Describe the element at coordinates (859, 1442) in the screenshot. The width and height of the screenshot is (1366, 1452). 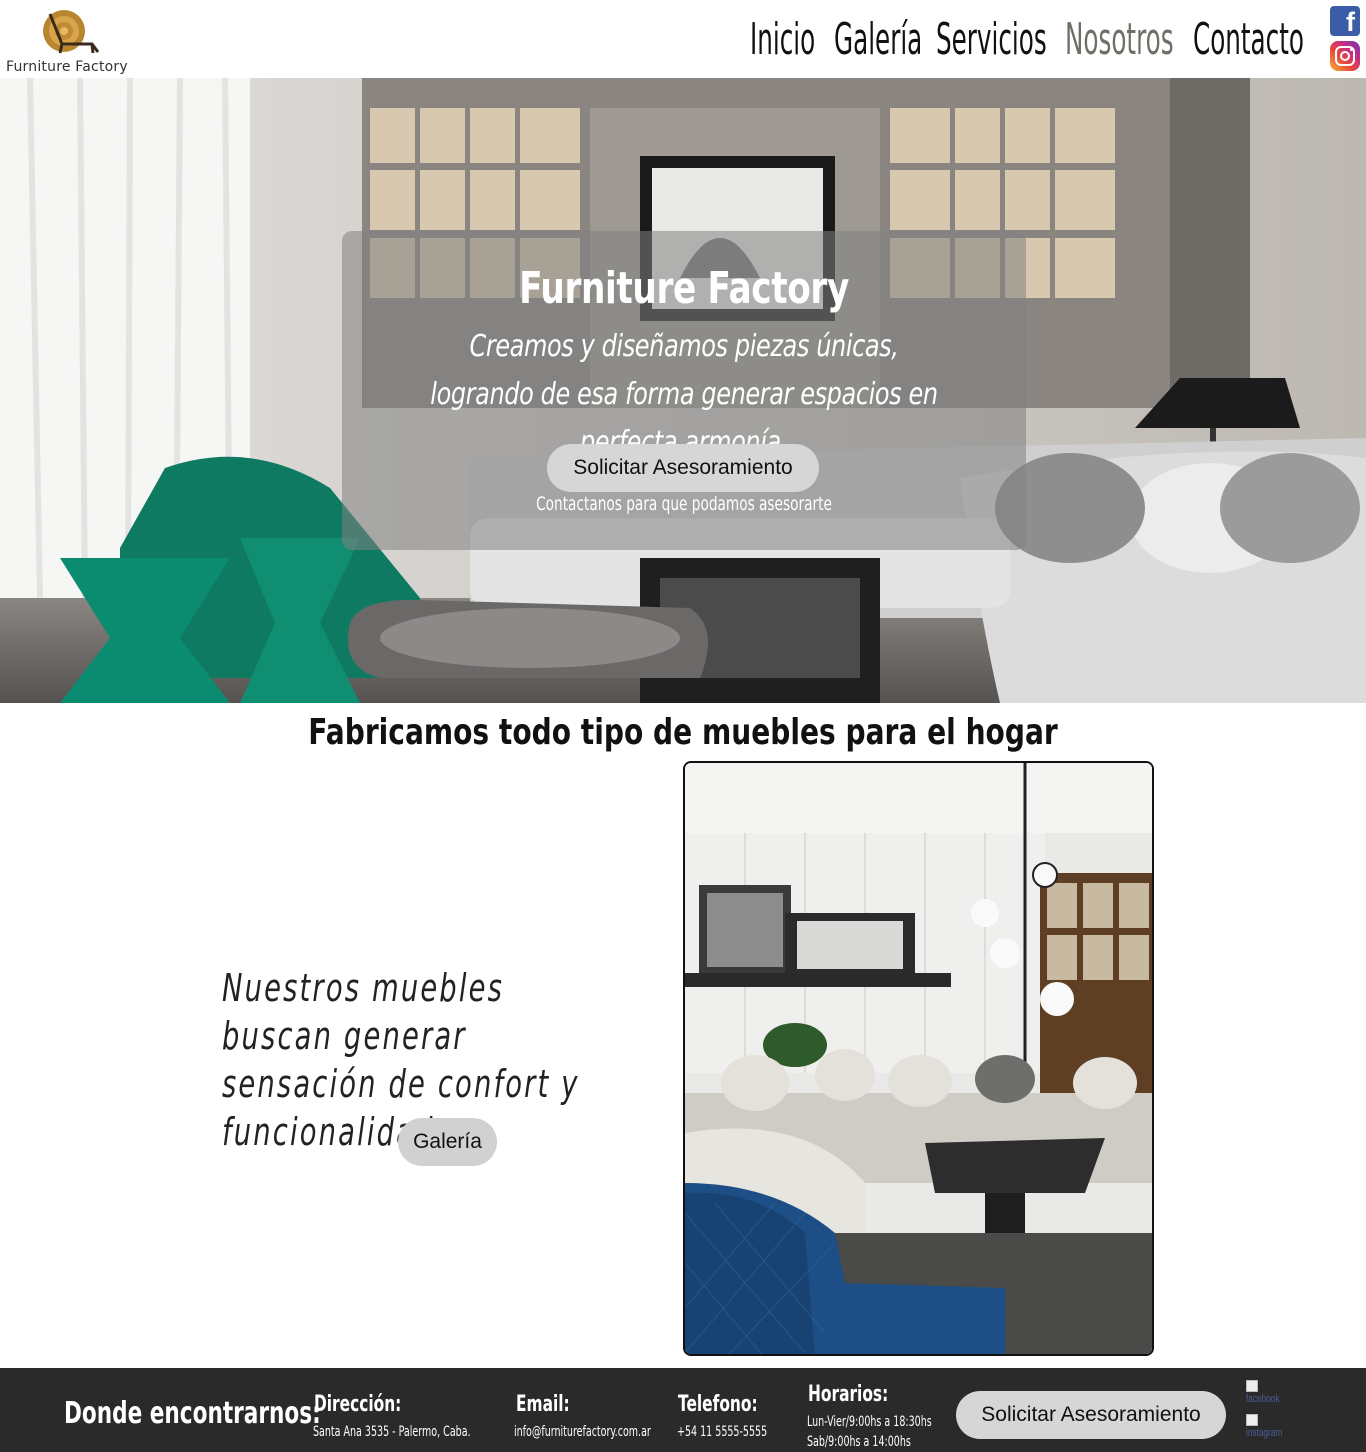
I see `footer-hours-saturday: Sab/9:00hs a 14:00hs` at that location.